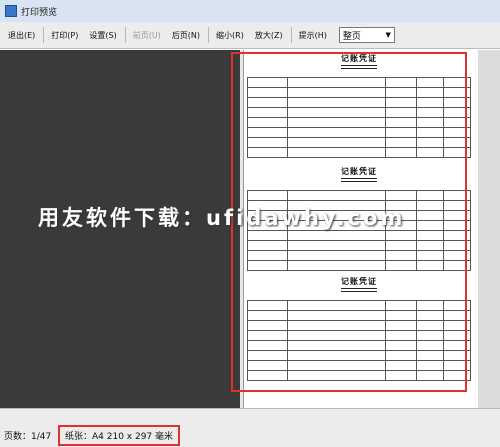 The width and height of the screenshot is (500, 447). Describe the element at coordinates (119, 435) in the screenshot. I see `paper-size: 纸张：A4 210 x 297 毫米` at that location.